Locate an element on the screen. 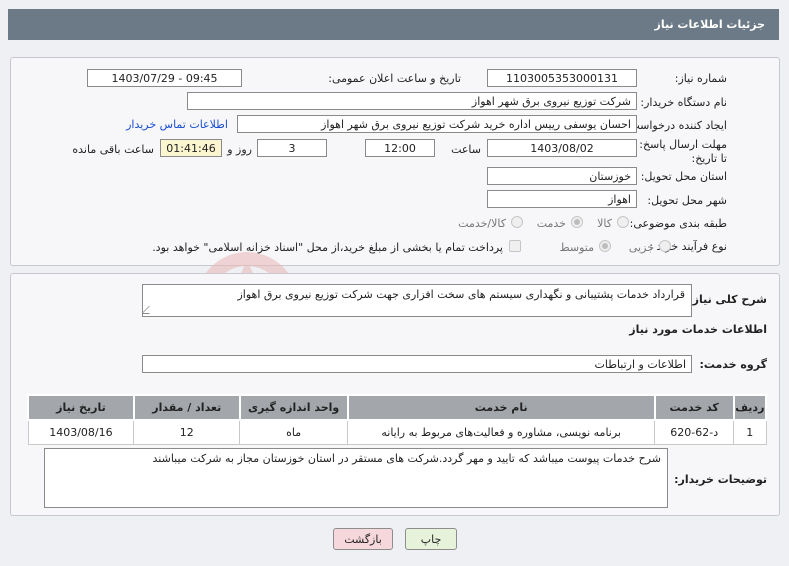  col-service-name: نام خدمت is located at coordinates (501, 407).